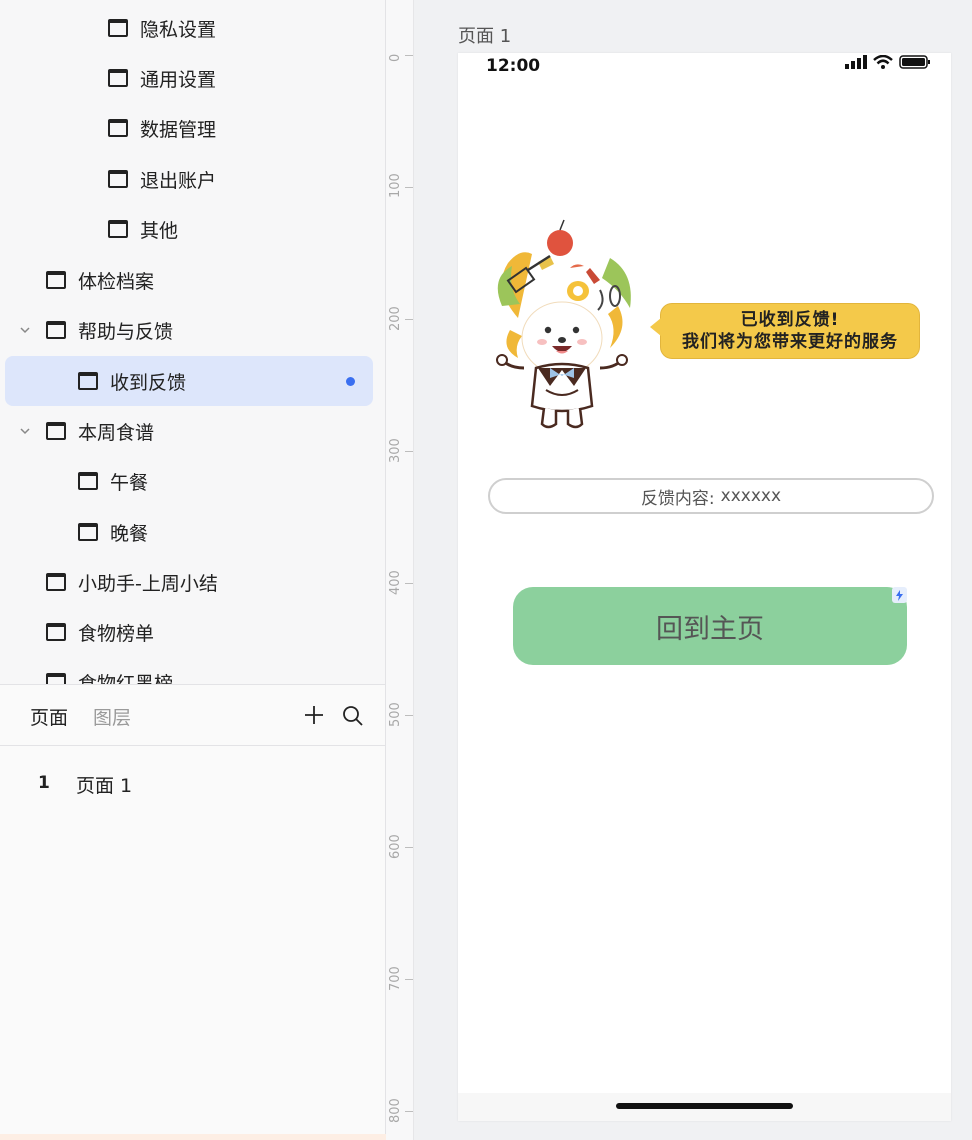 The width and height of the screenshot is (972, 1140). I want to click on search-icon, so click(353, 716).